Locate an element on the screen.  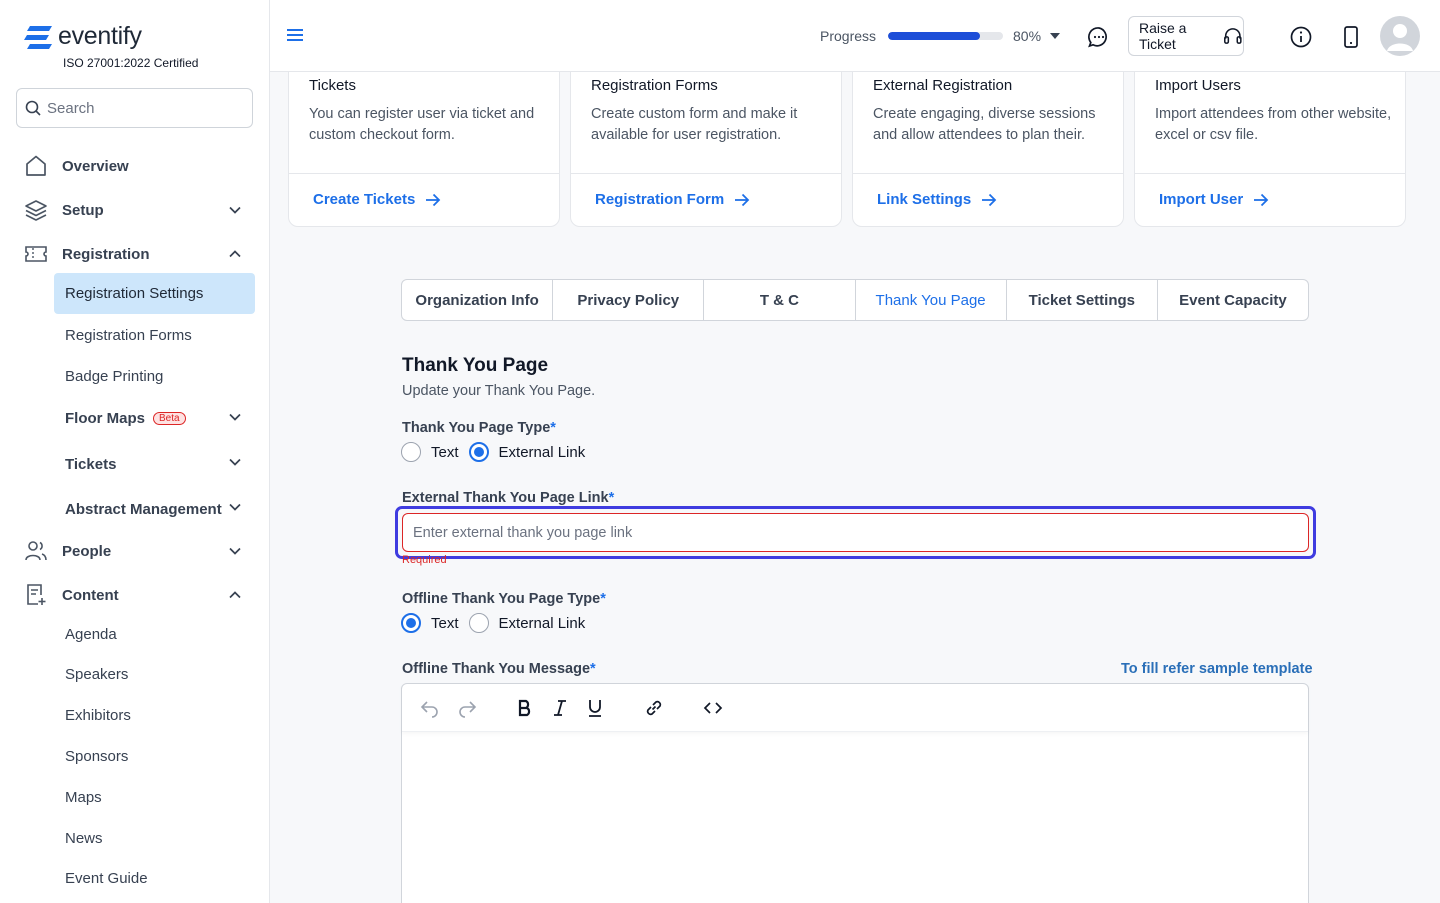
editor-toolbar is located at coordinates (855, 708).